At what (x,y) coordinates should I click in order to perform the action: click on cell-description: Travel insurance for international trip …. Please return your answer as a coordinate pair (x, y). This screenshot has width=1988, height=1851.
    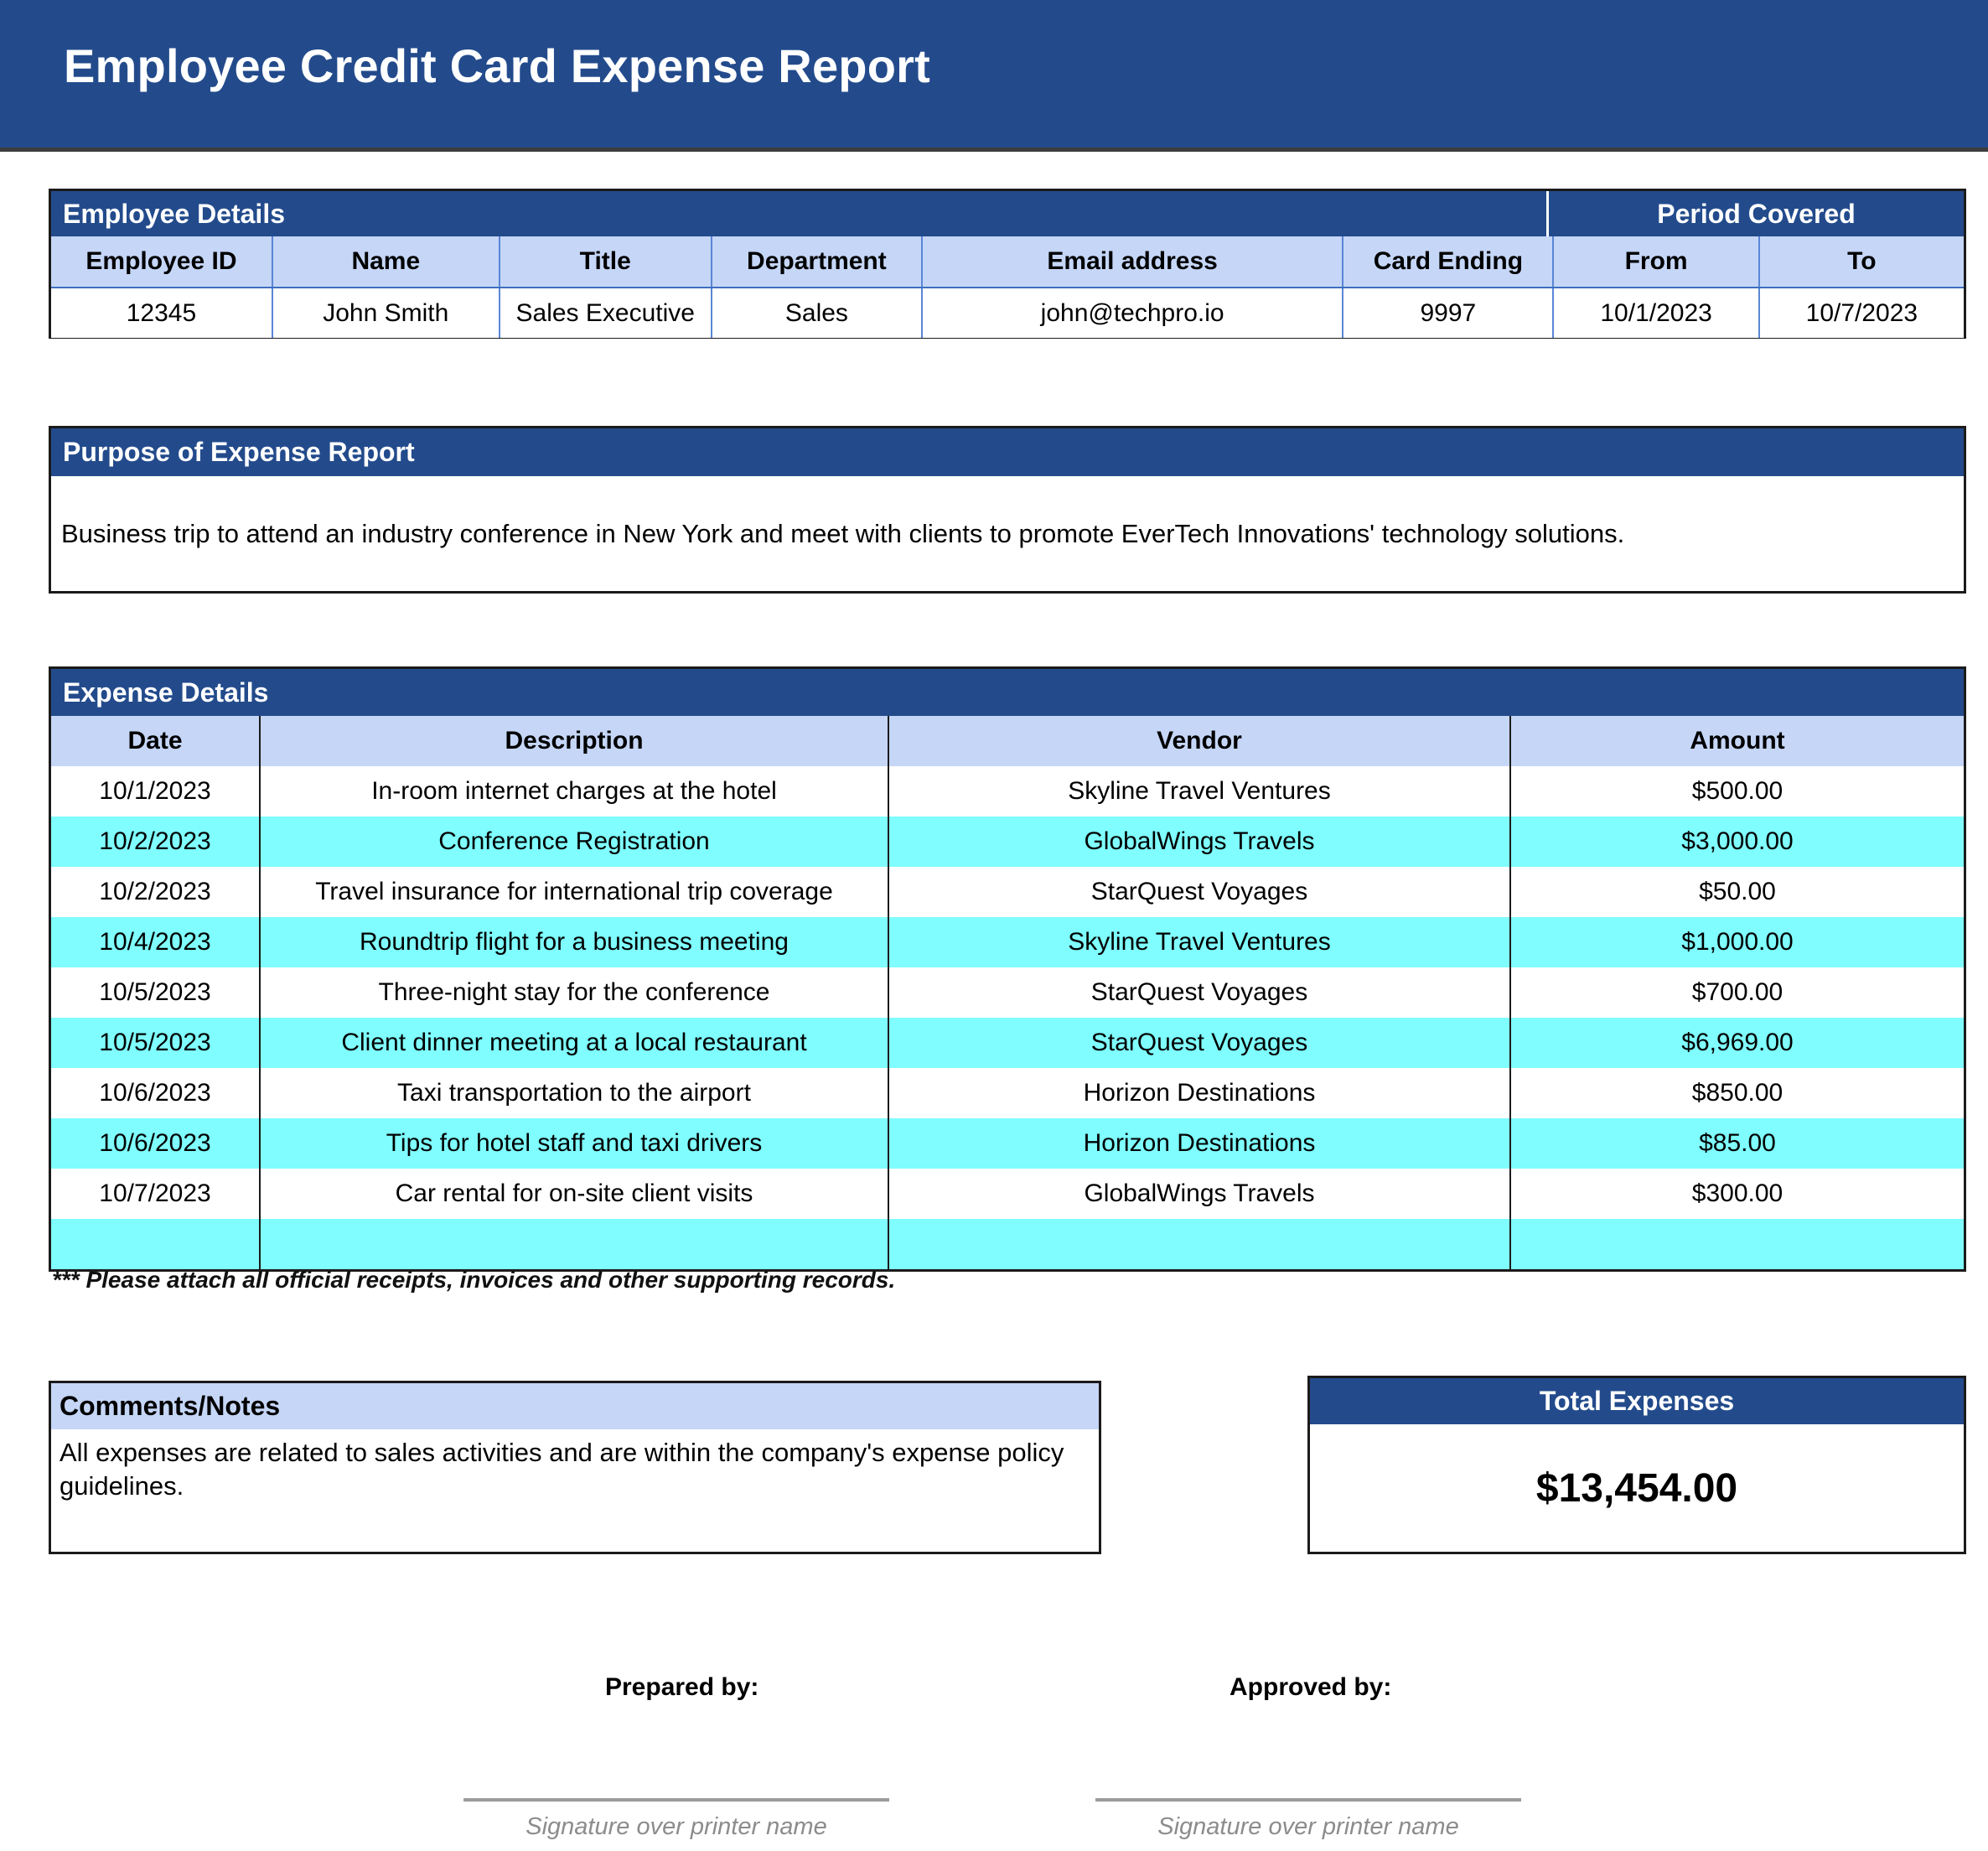
    Looking at the image, I should click on (575, 892).